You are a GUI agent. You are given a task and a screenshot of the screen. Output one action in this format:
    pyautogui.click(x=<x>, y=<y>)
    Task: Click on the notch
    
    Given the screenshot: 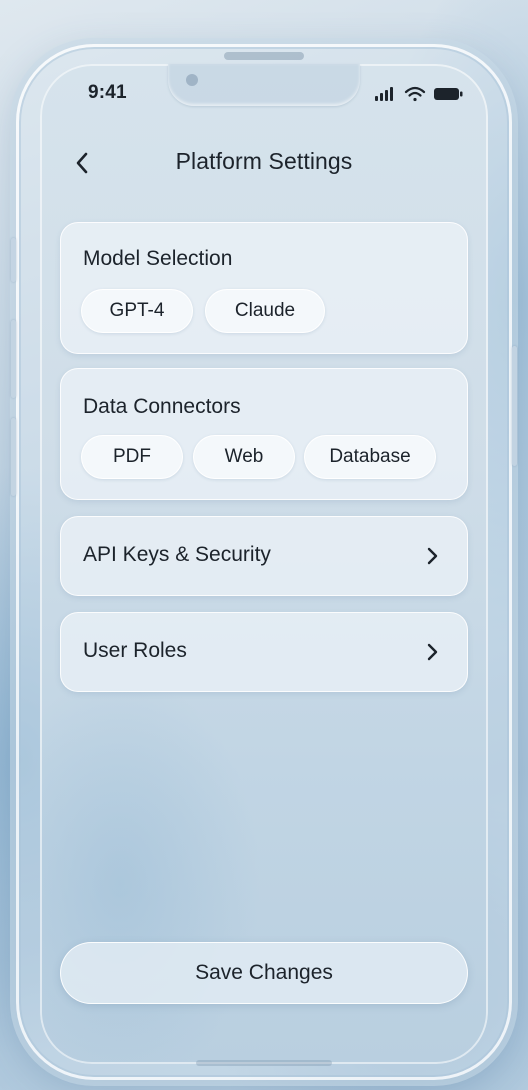 What is the action you would take?
    pyautogui.click(x=264, y=85)
    